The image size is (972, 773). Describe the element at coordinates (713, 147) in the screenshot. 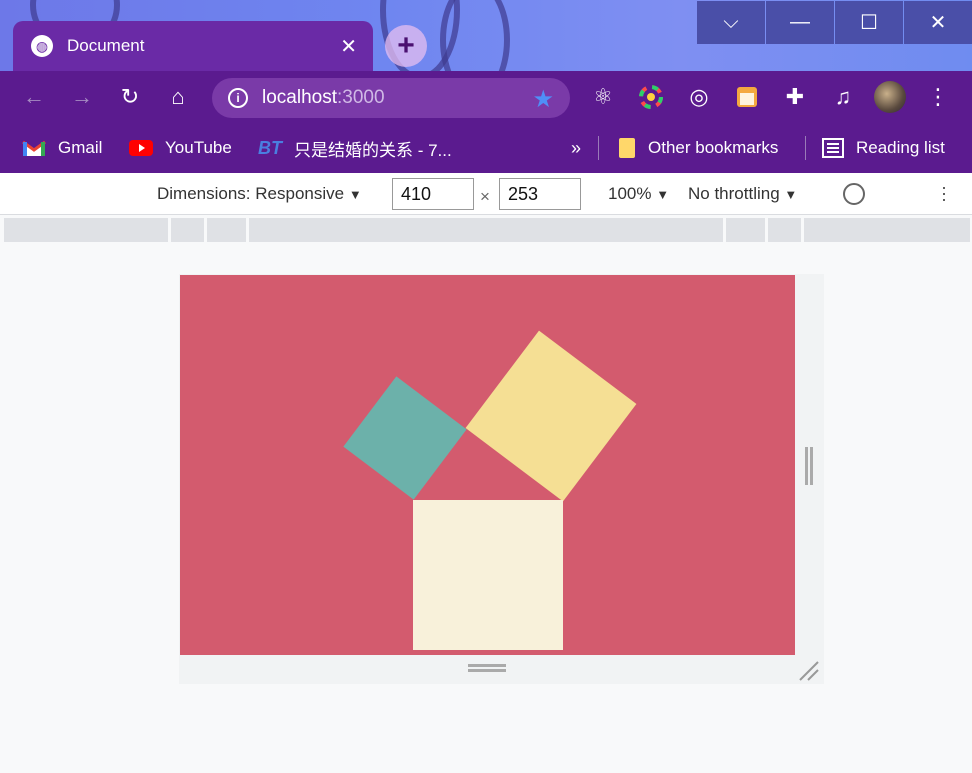

I see `other-bookmarks-label: Other bookmarks` at that location.